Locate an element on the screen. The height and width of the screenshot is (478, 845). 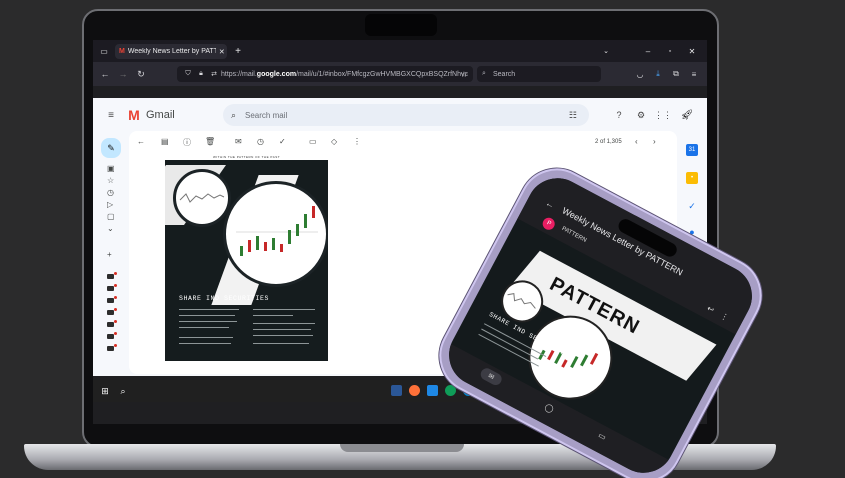
mail-nav-icon: ✉ is located at coordinates (491, 377).